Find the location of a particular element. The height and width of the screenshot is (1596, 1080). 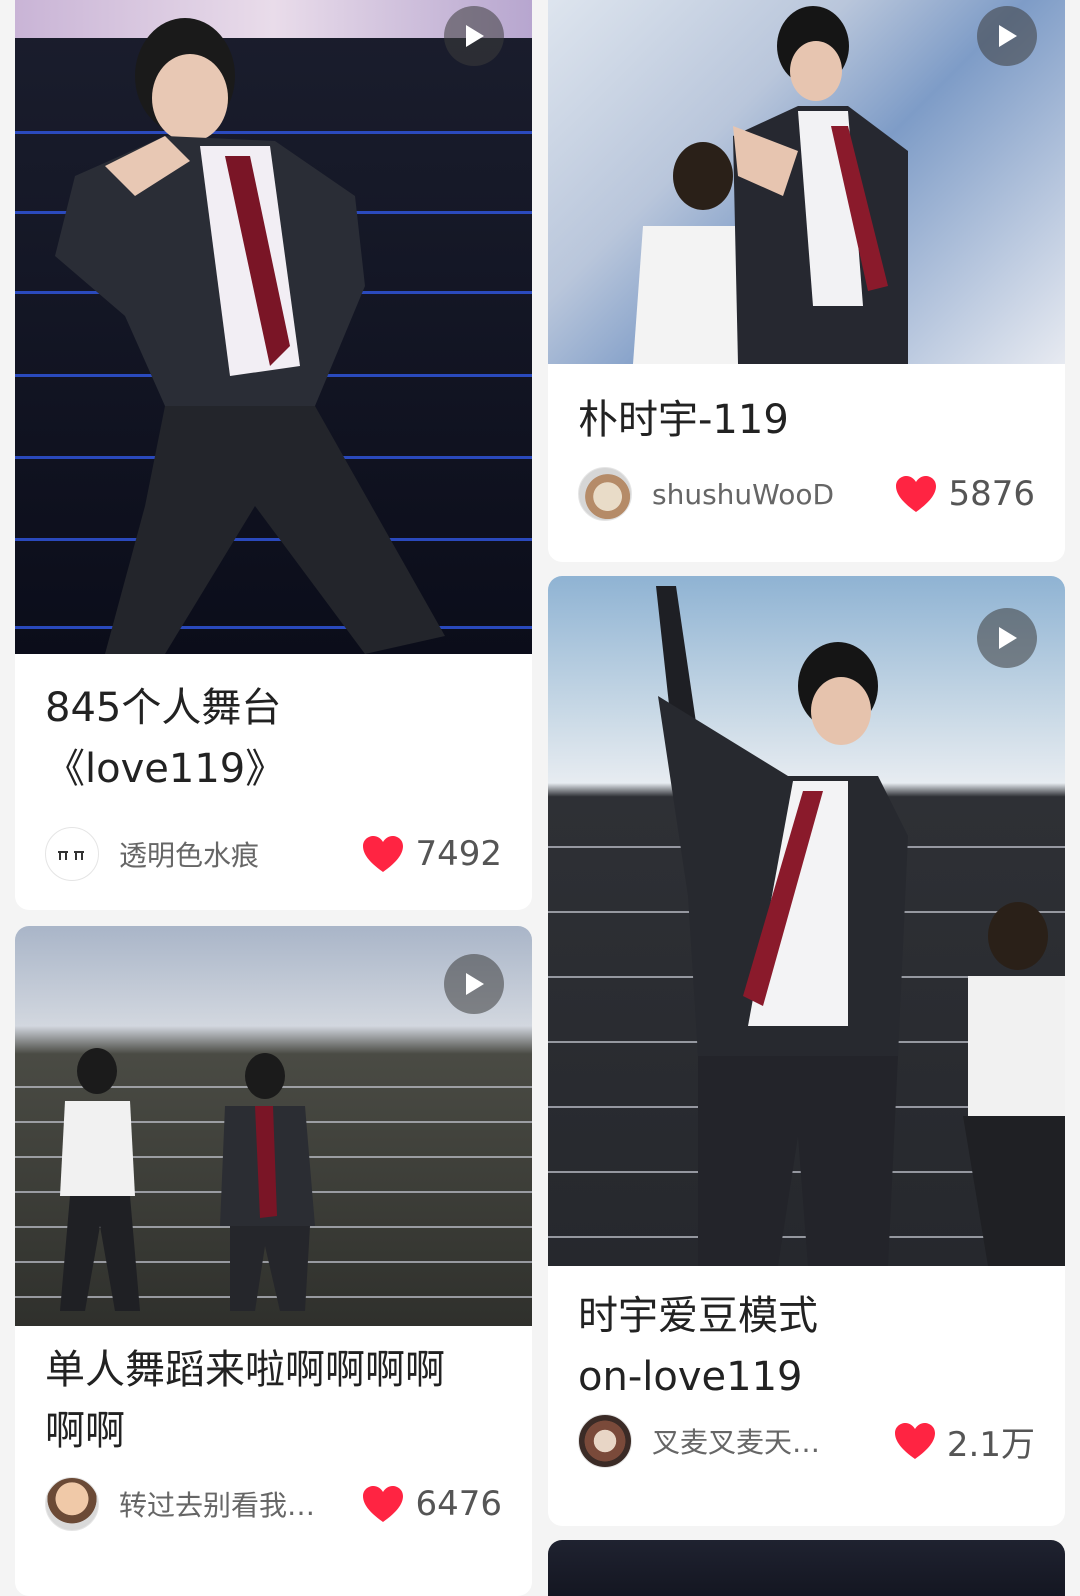

note-title-line: 啊啊 is located at coordinates (85, 1431).